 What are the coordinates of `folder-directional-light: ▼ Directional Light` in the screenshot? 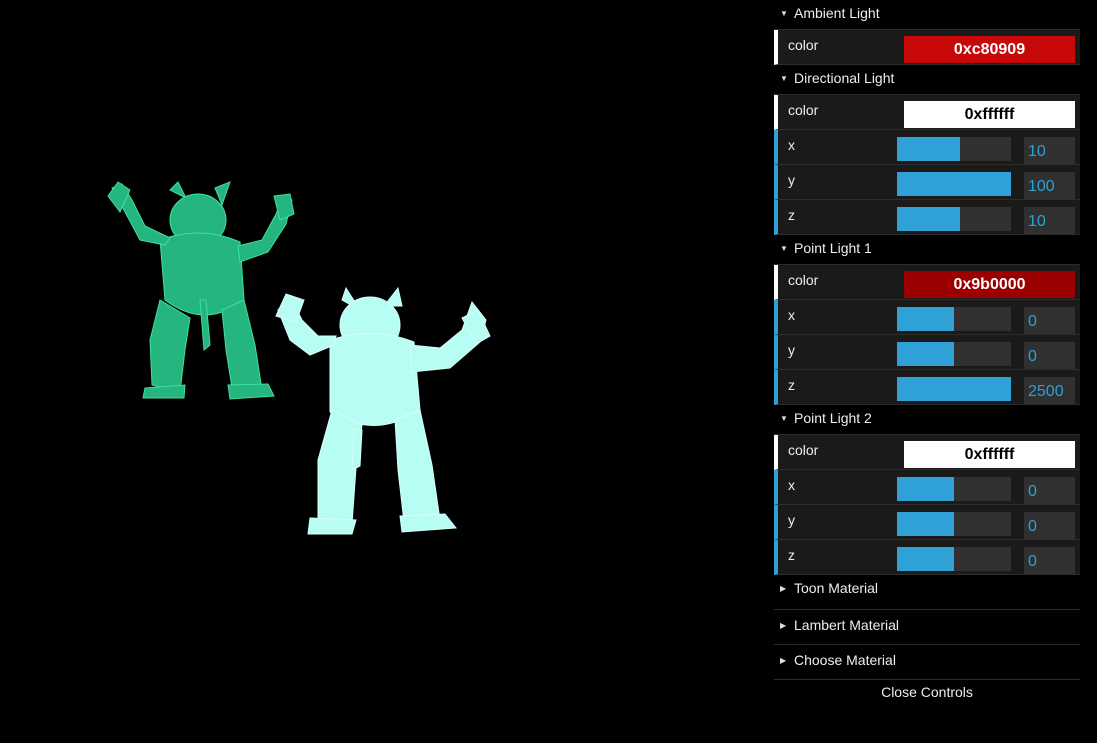 It's located at (927, 80).